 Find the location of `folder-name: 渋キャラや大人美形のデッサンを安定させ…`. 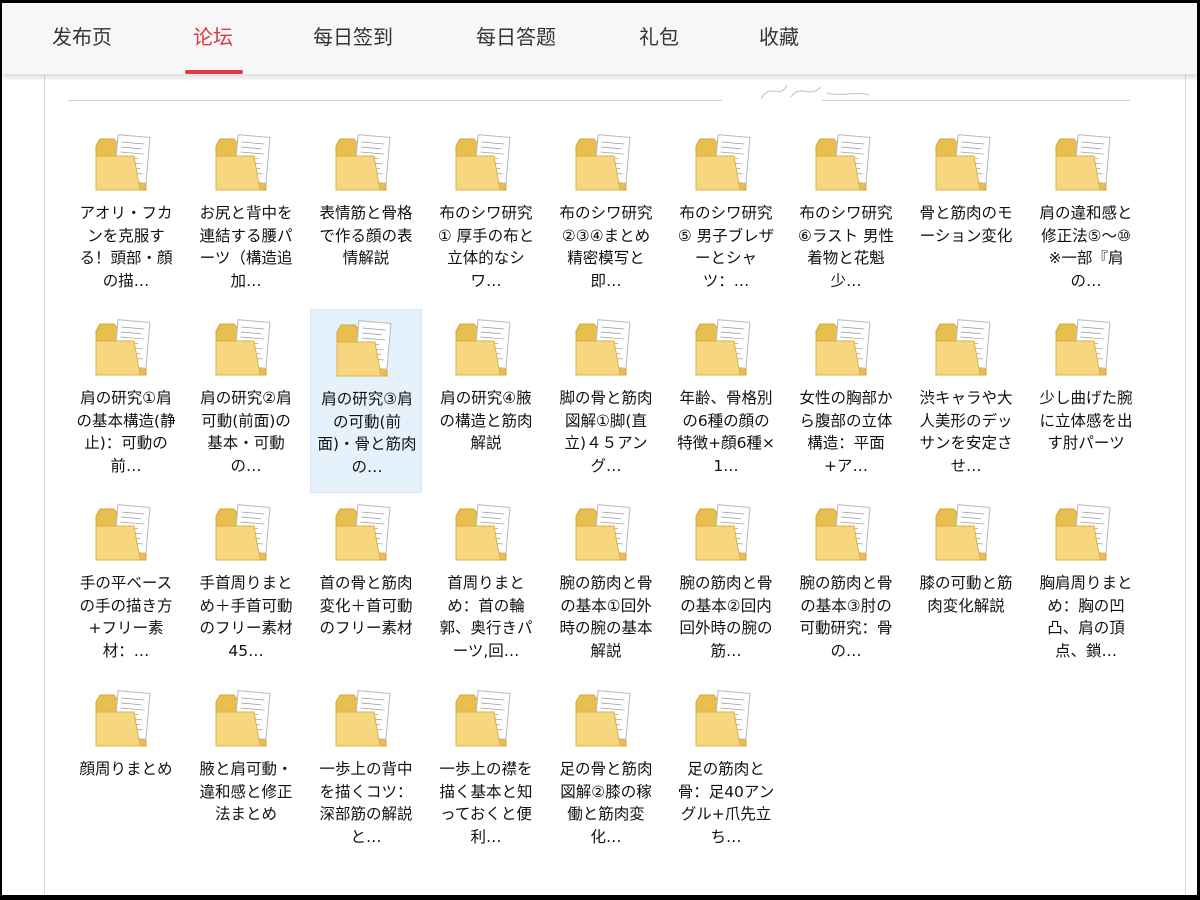

folder-name: 渋キャラや大人美形のデッサンを安定させ… is located at coordinates (966, 432).